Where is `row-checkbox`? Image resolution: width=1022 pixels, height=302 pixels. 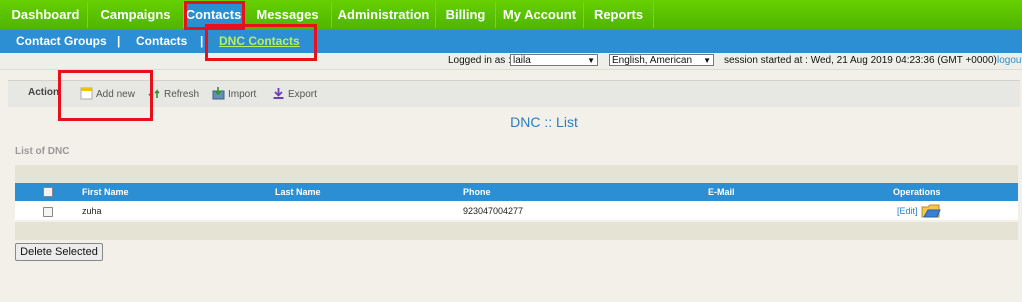
row-checkbox is located at coordinates (48, 212).